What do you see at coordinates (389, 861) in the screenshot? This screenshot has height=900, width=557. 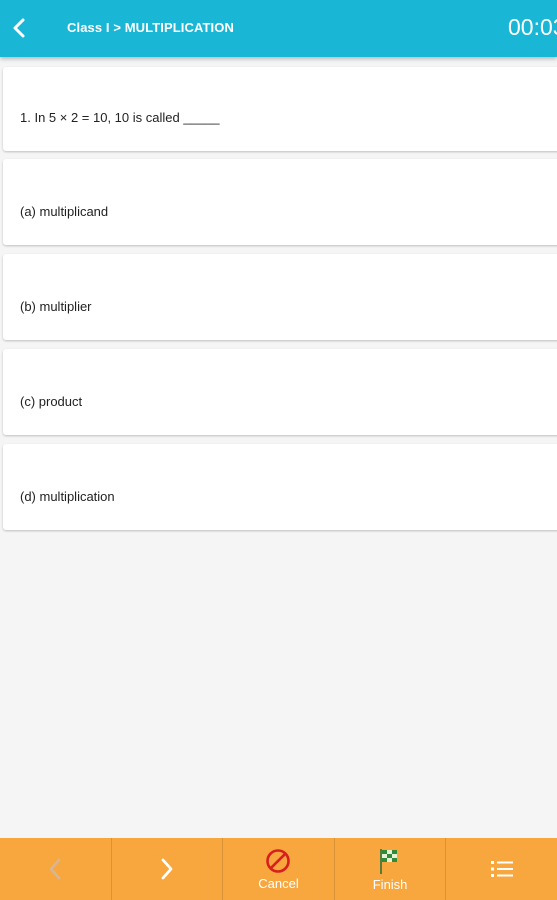 I see `checkered-flag-icon` at bounding box center [389, 861].